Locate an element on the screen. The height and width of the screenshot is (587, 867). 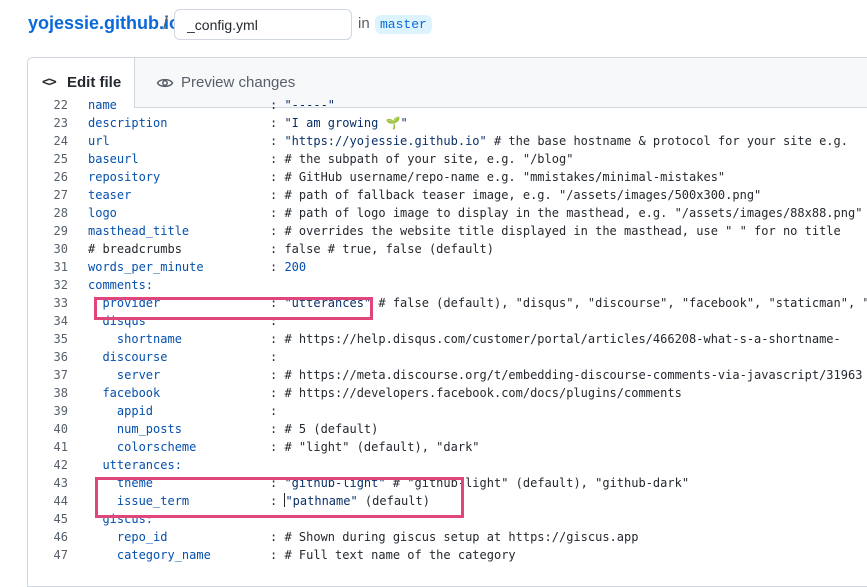
yaml-value: : # "light" (default), "dark" is located at coordinates (375, 447).